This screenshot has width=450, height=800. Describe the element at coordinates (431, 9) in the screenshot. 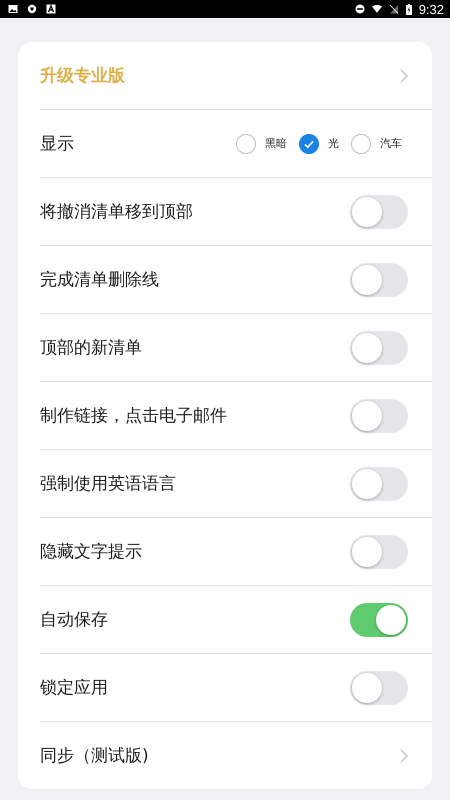

I see `clock: 9:32` at that location.